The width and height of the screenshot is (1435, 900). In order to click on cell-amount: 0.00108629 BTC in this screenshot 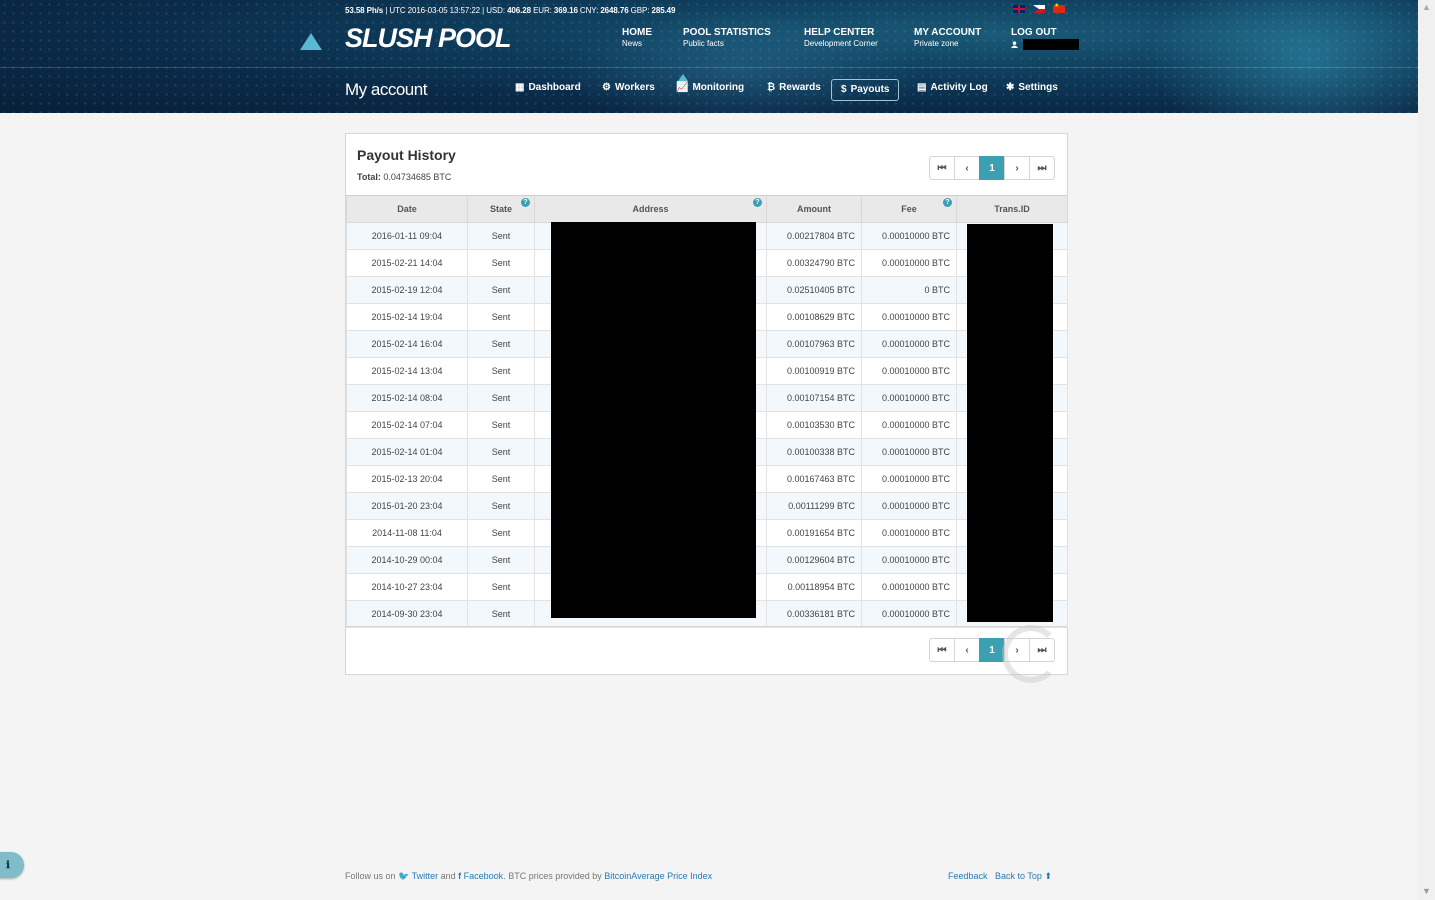, I will do `click(814, 317)`.